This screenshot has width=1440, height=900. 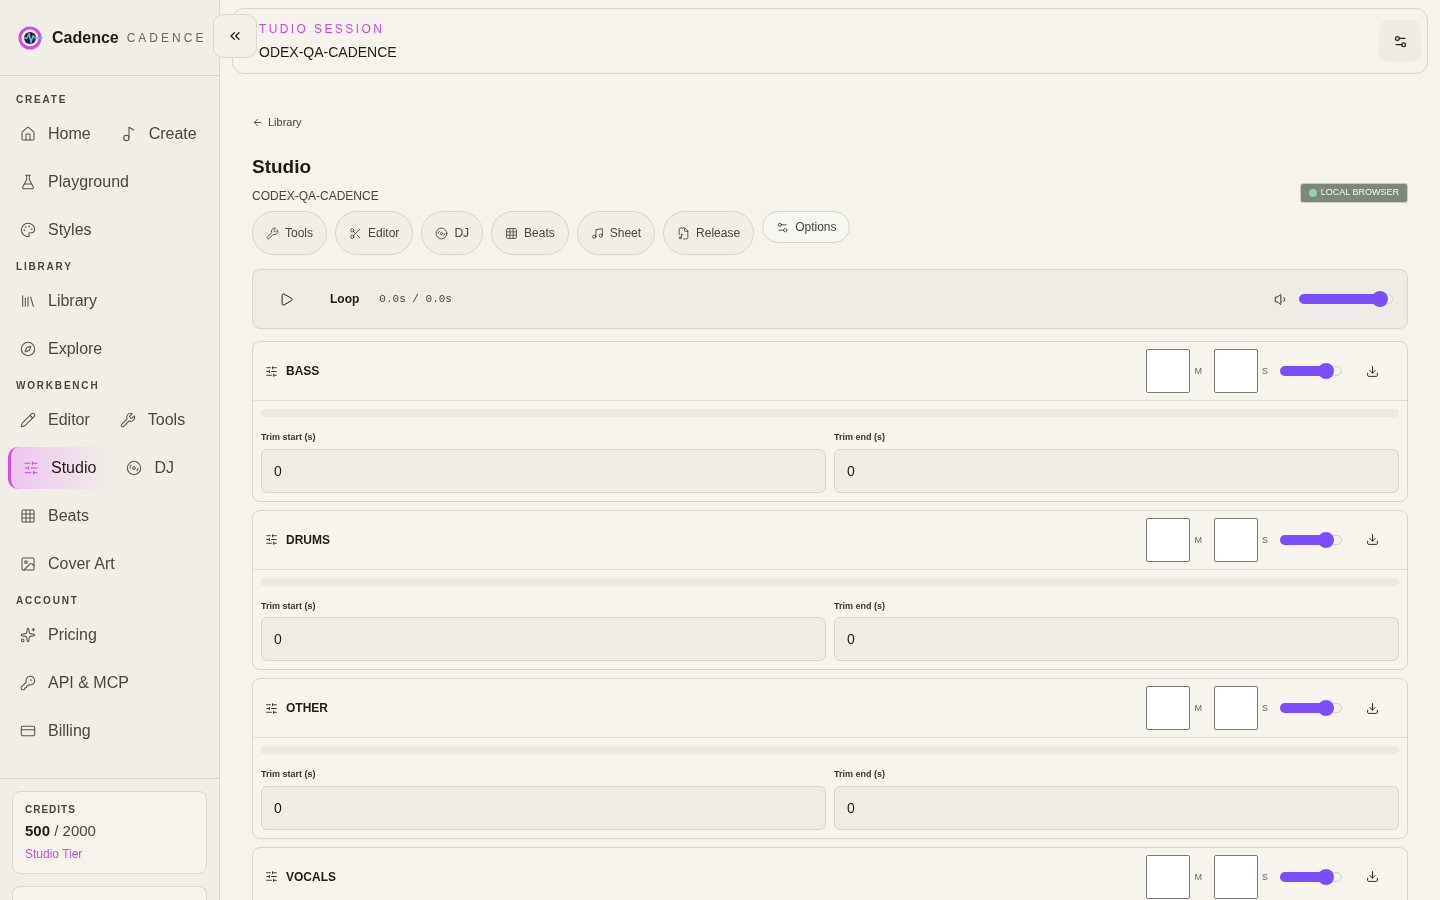 What do you see at coordinates (28, 731) in the screenshot?
I see `card-icon` at bounding box center [28, 731].